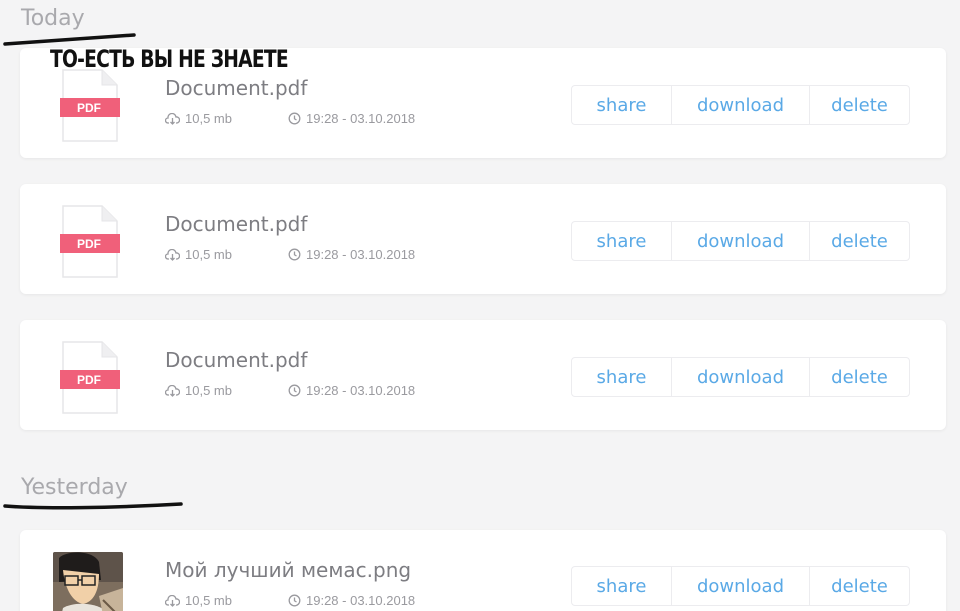 The image size is (960, 611). I want to click on section-title-yesterday: Yesterday, so click(74, 487).